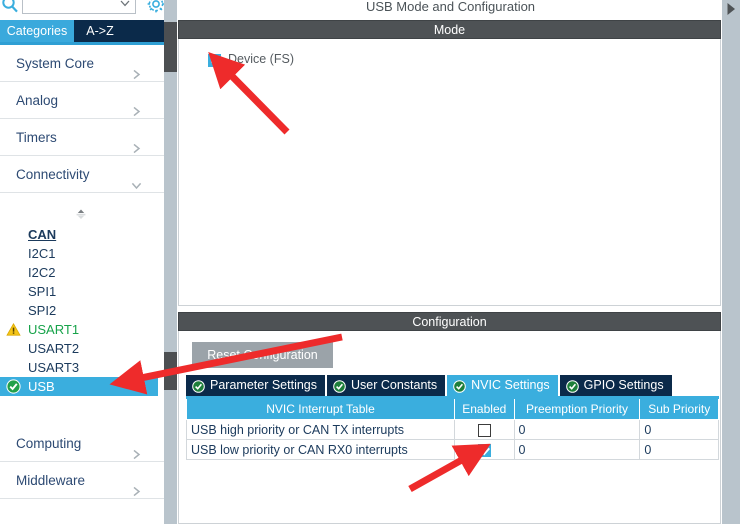  I want to click on column-header-sub-priority: Sub Priority, so click(679, 409).